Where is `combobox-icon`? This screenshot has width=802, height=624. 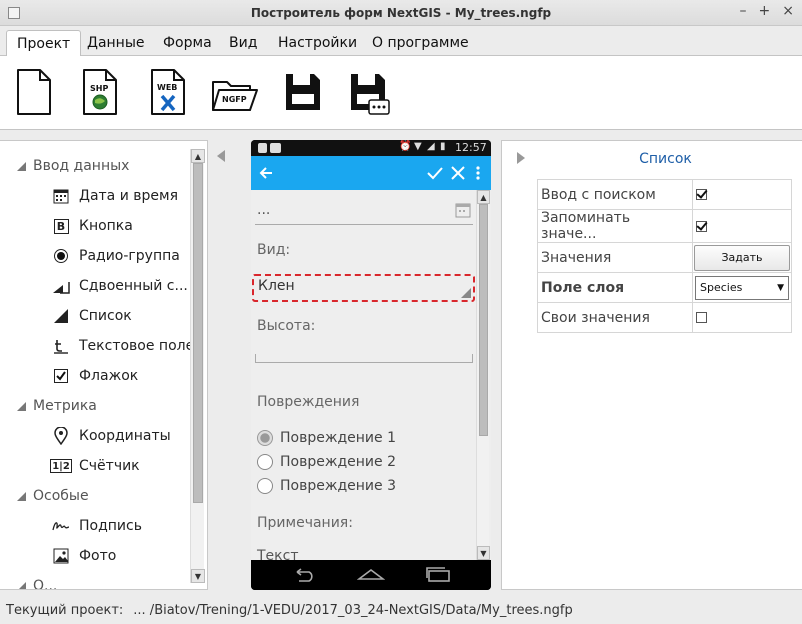
combobox-icon is located at coordinates (61, 316).